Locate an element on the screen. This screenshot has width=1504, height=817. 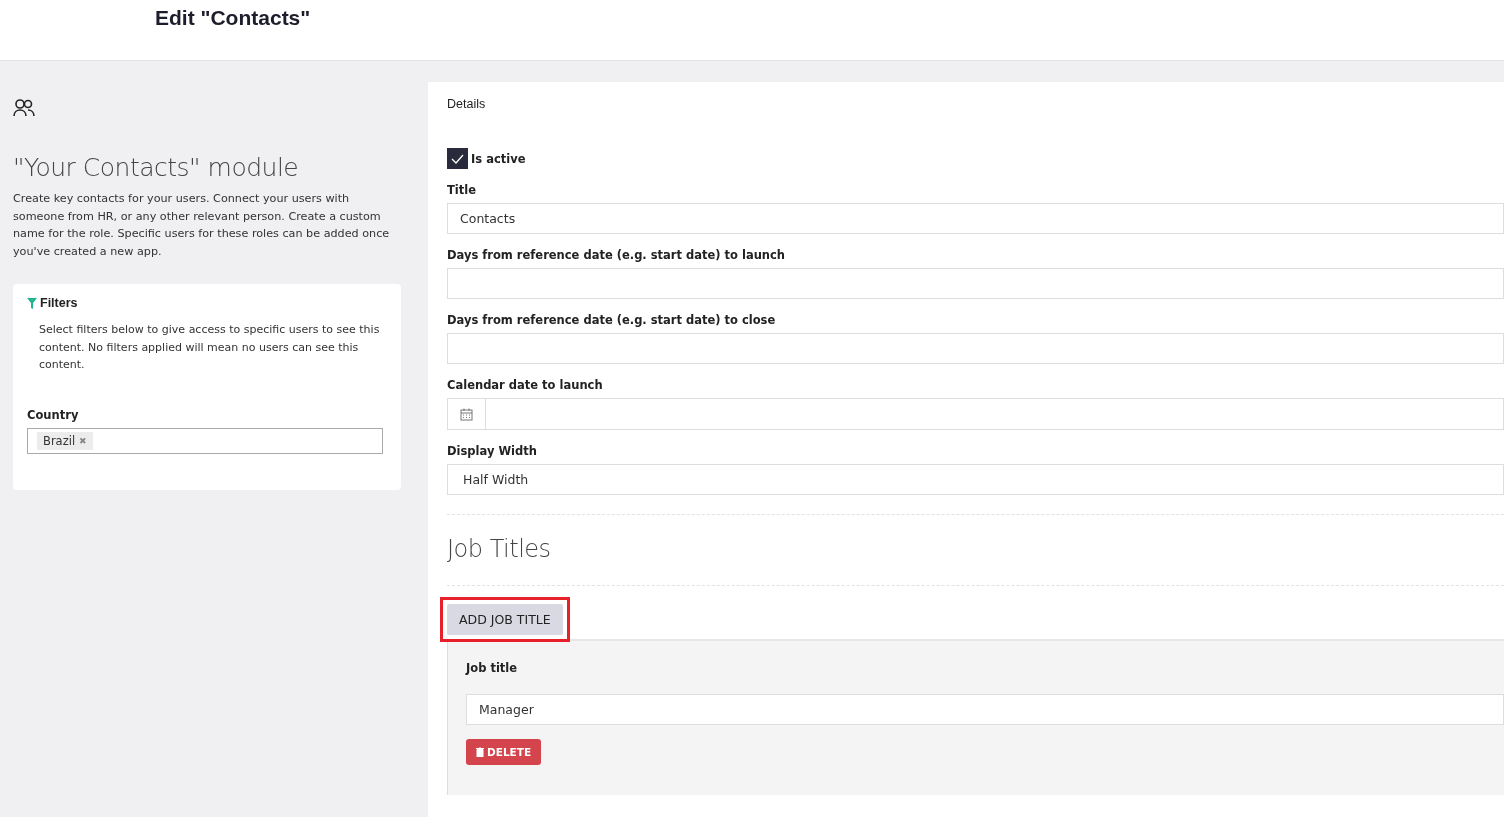
panel-title: Details is located at coordinates (466, 104).